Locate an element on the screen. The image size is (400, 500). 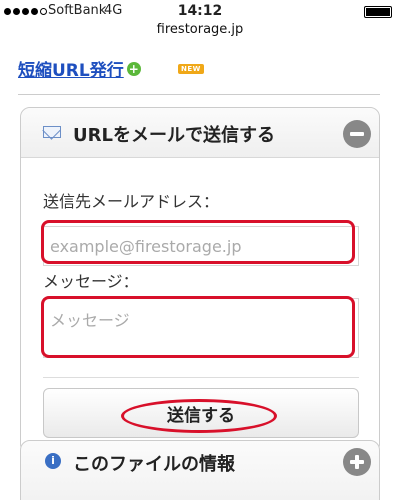
file-info-title: このファイルの情報 is located at coordinates (154, 464).